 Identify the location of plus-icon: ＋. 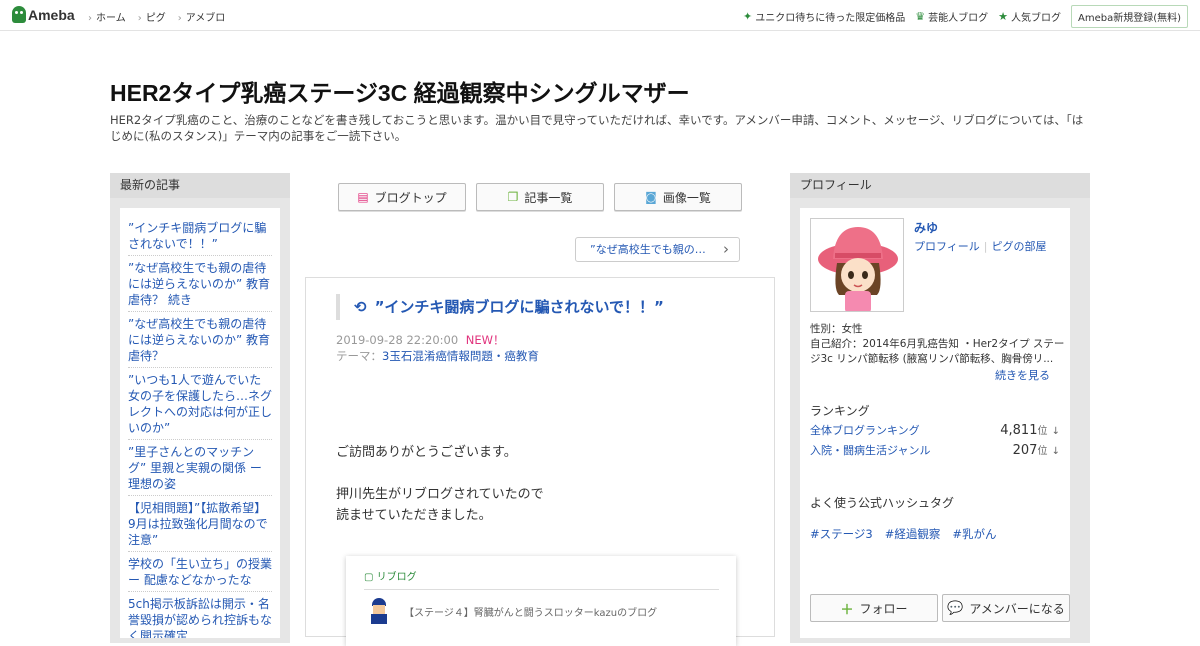
(847, 610).